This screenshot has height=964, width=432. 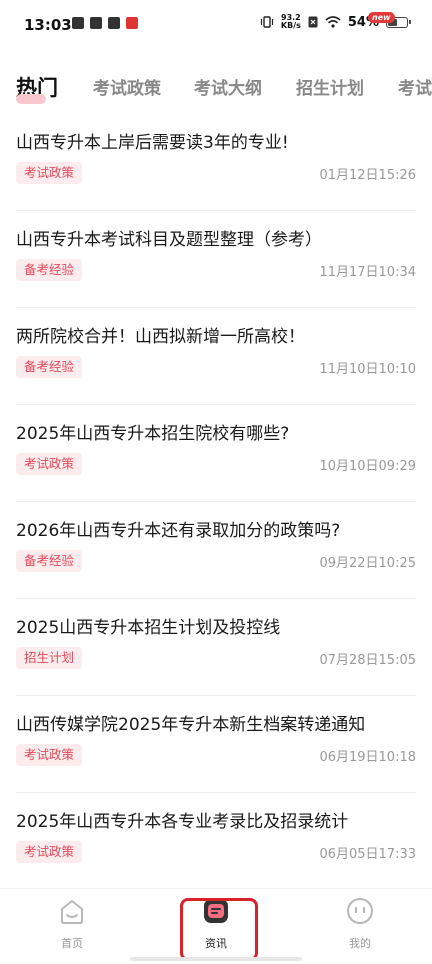 What do you see at coordinates (31, 99) in the screenshot?
I see `active-tab-indicator` at bounding box center [31, 99].